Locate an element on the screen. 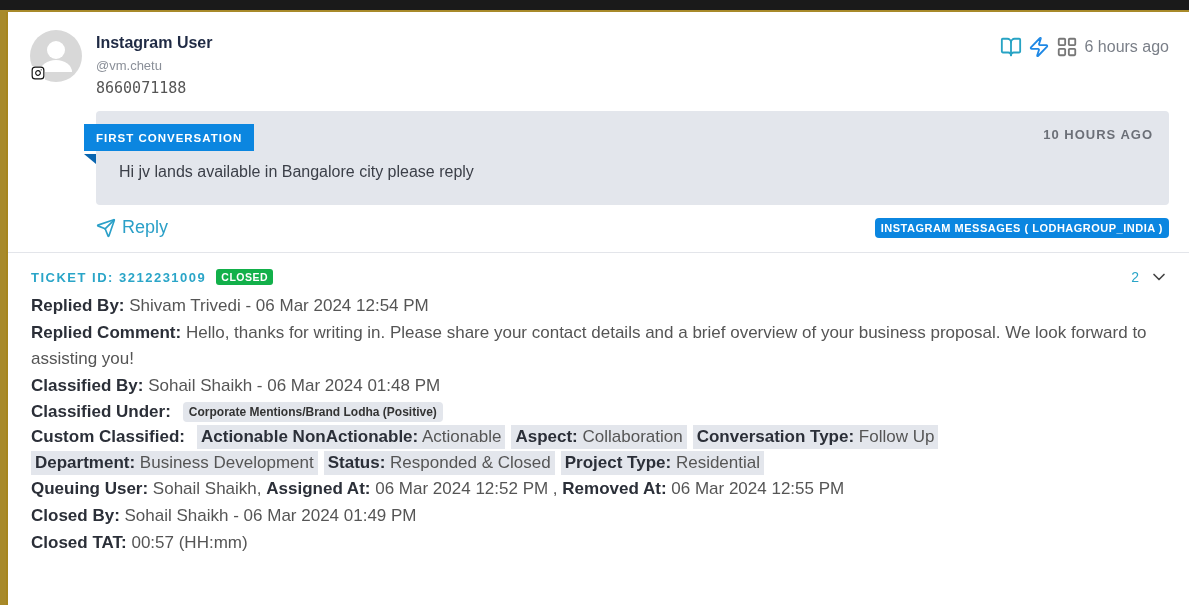  lightning-icon is located at coordinates (1039, 47).